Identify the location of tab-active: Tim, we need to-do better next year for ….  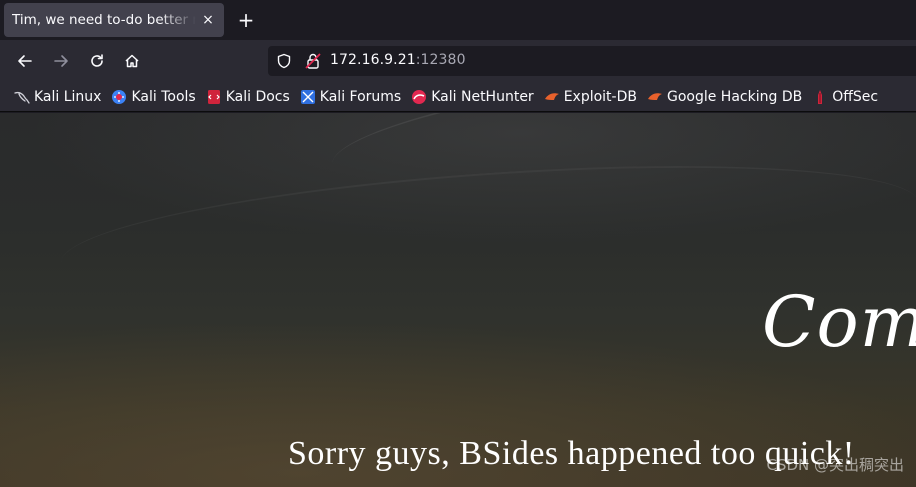
(114, 20).